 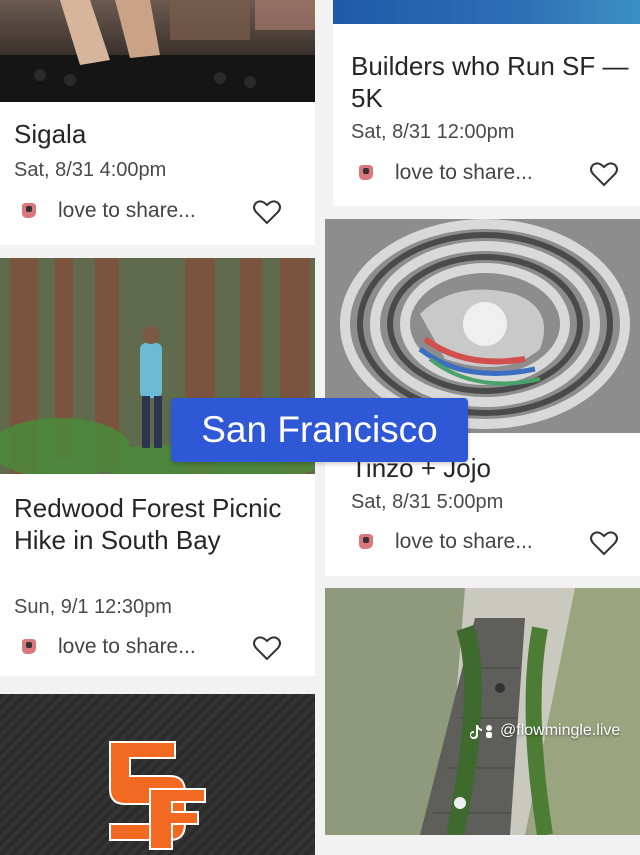 What do you see at coordinates (90, 170) in the screenshot?
I see `event-date: Sat, 8/31 4:00pm` at bounding box center [90, 170].